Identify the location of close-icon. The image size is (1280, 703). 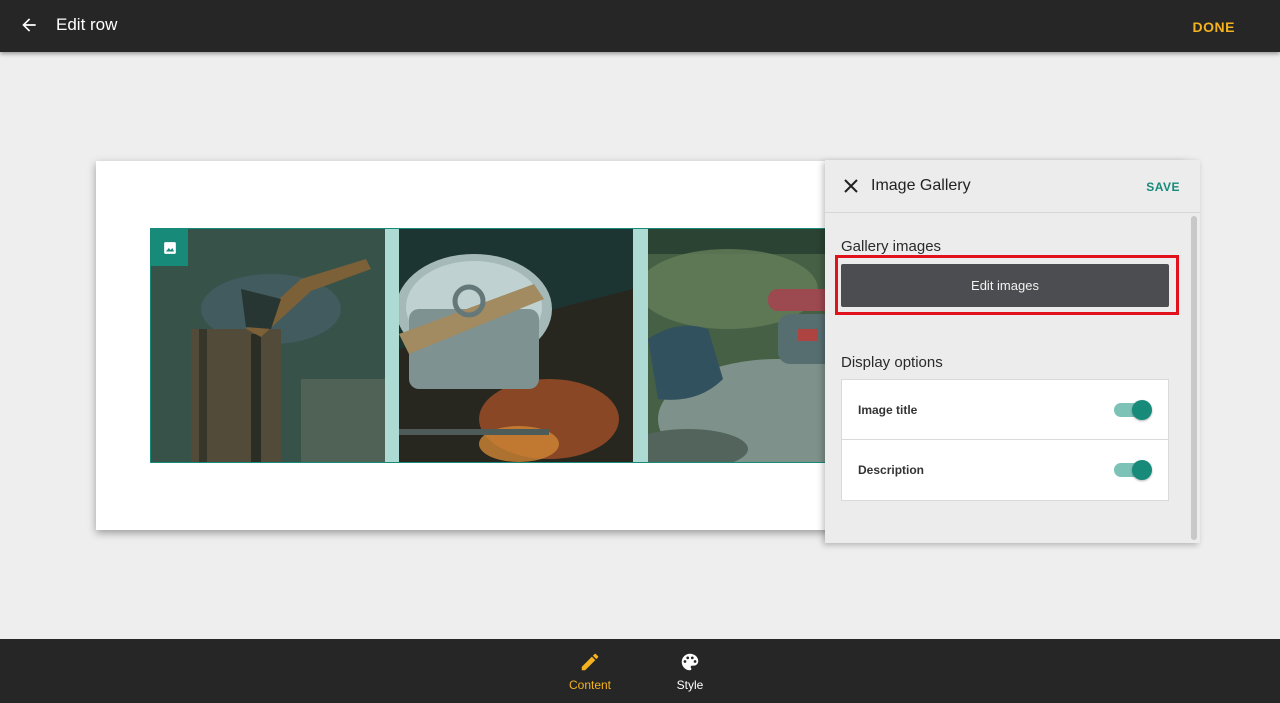
(851, 186).